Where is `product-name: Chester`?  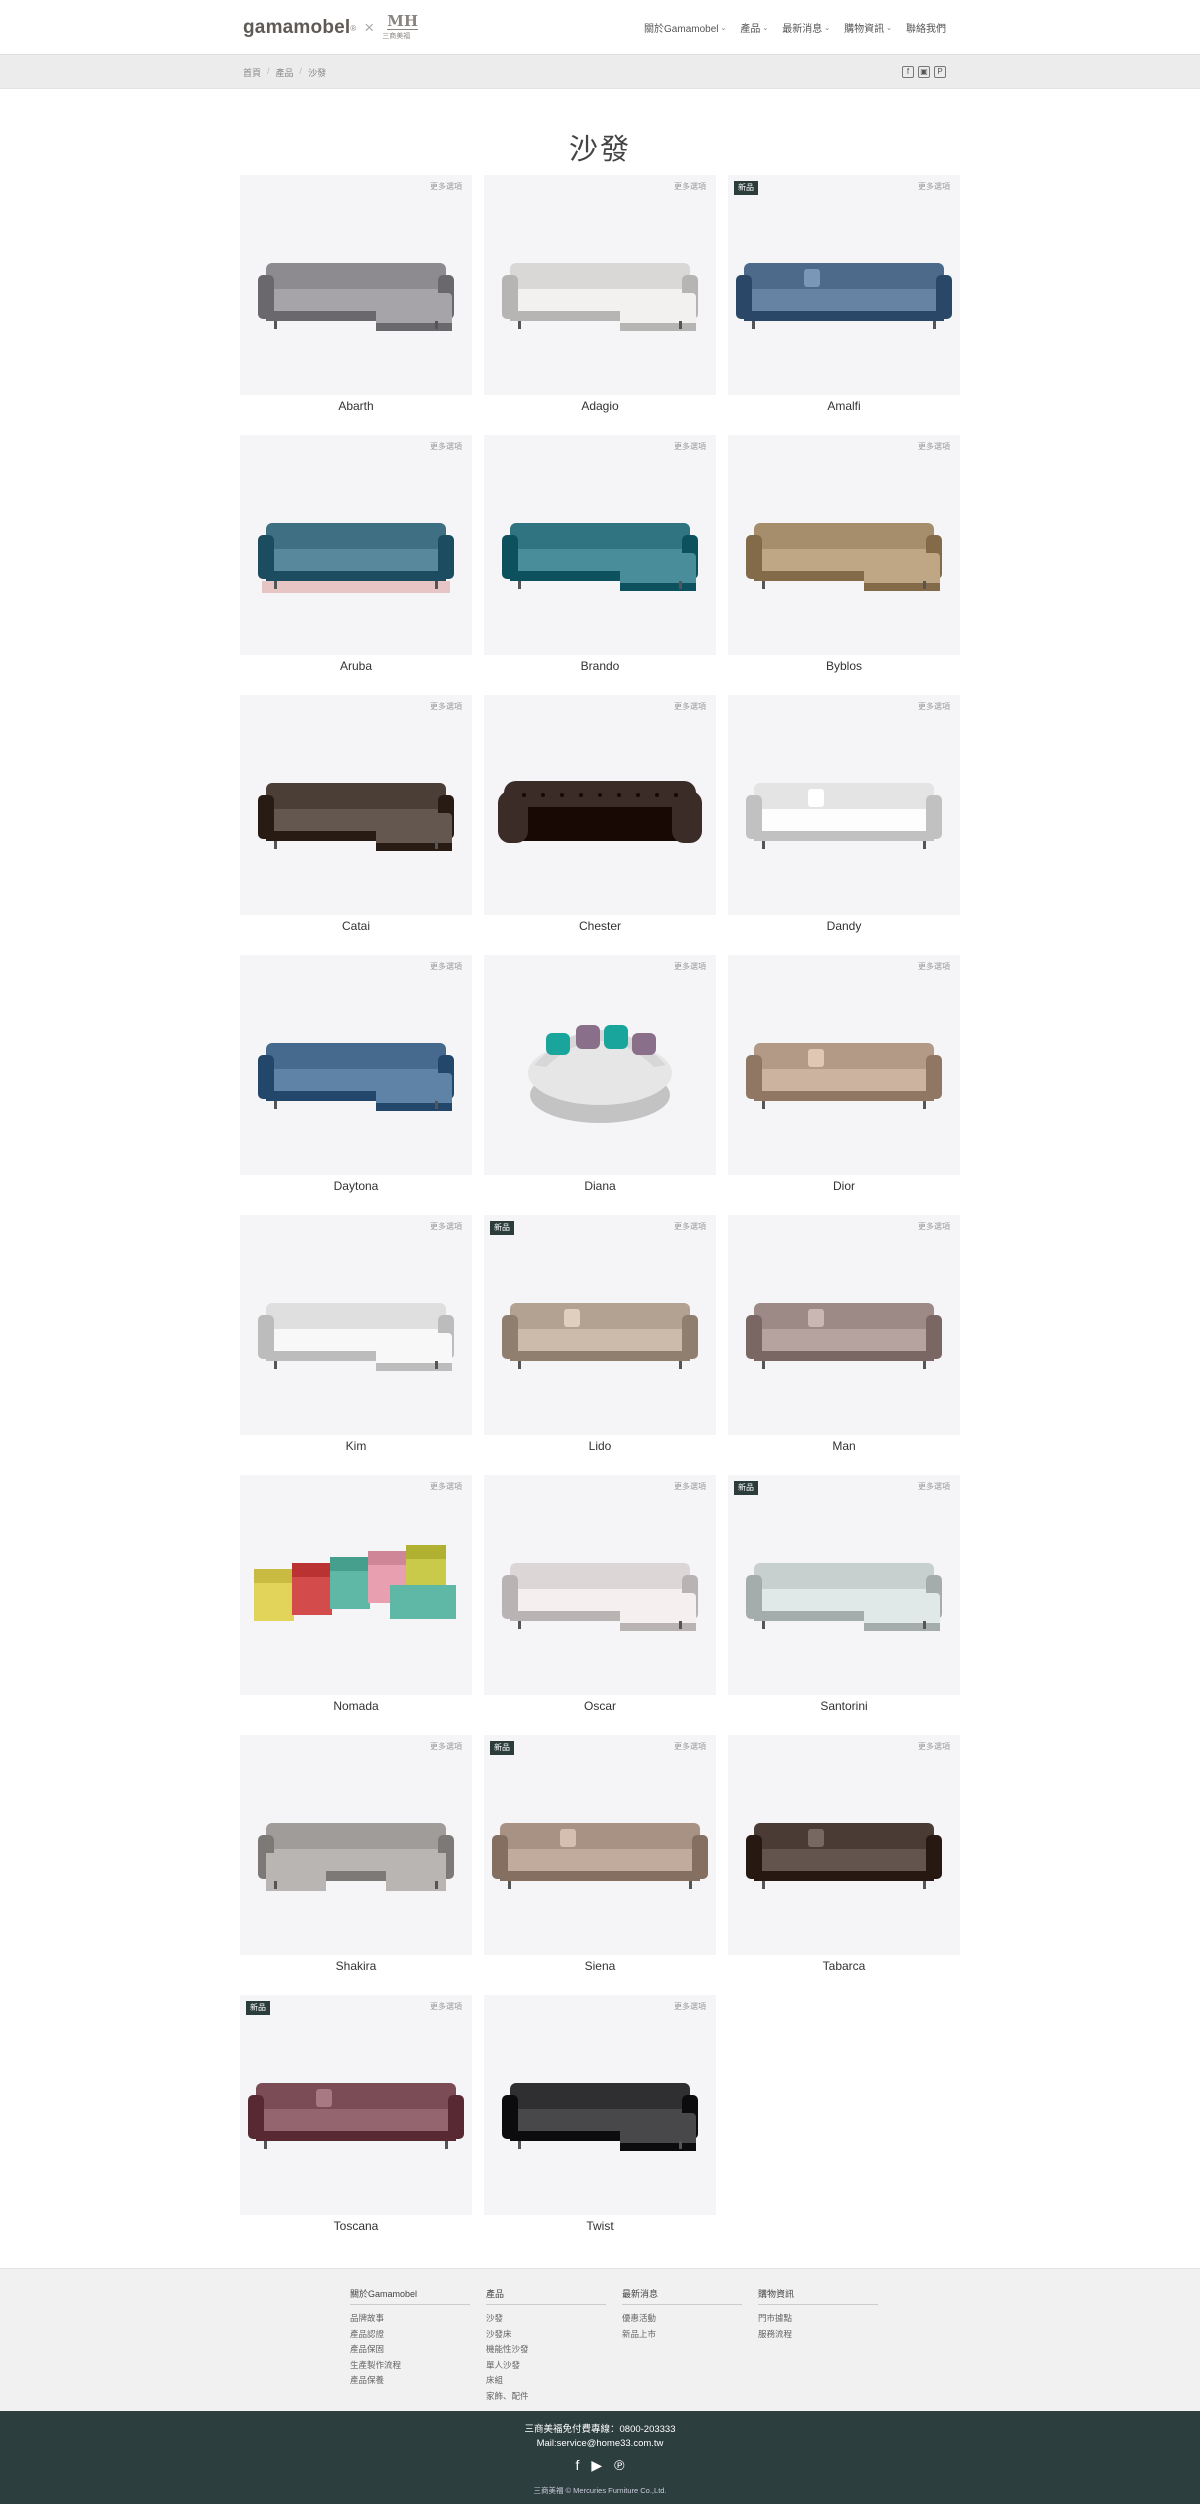
product-name: Chester is located at coordinates (600, 926).